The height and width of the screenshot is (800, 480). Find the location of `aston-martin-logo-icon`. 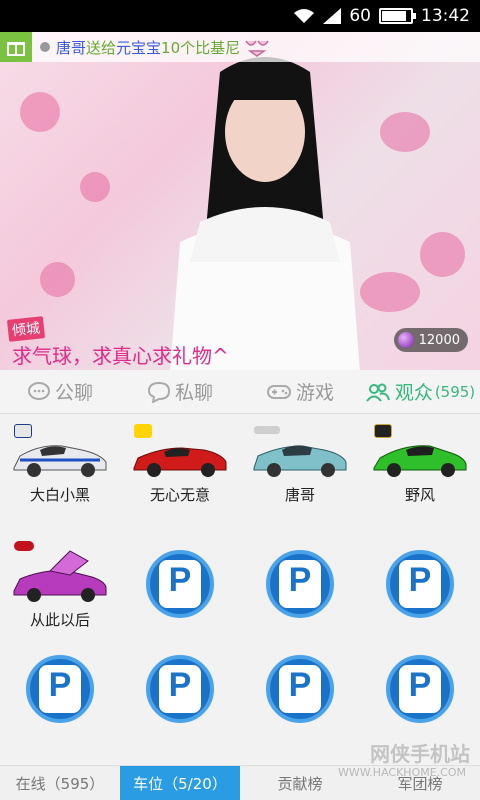

aston-martin-logo-icon is located at coordinates (267, 430).